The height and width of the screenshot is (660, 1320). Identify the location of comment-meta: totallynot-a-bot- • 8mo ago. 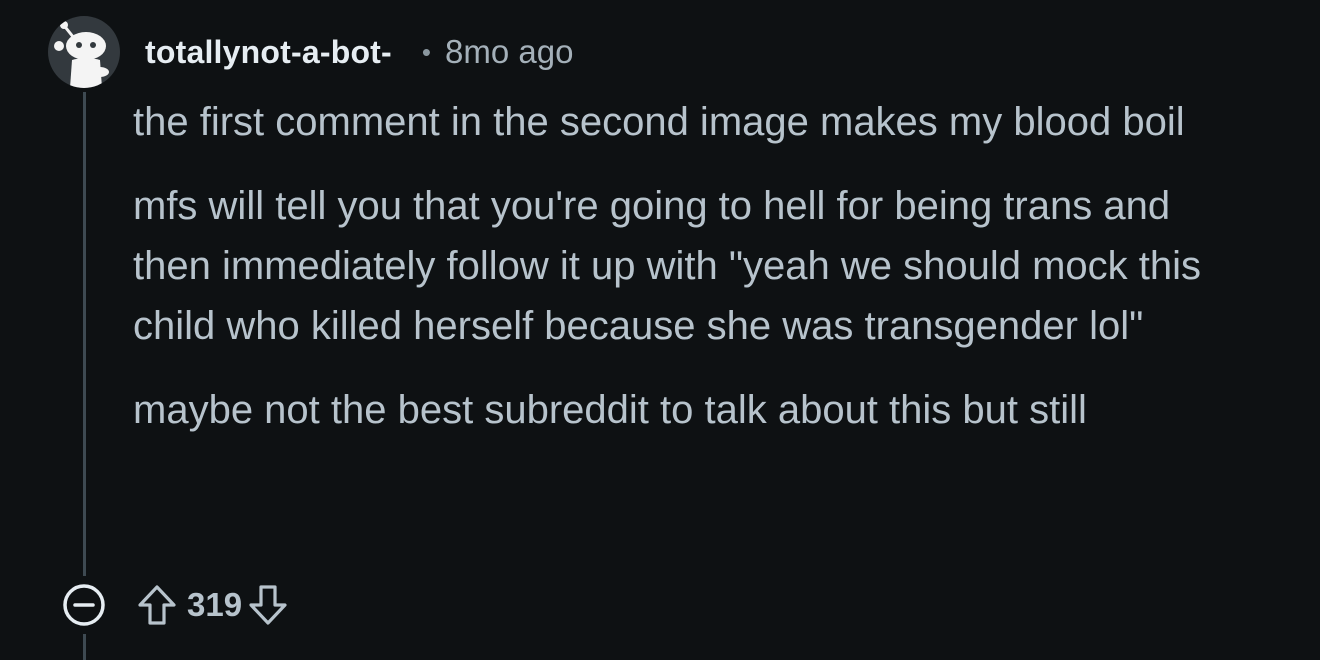
(359, 52).